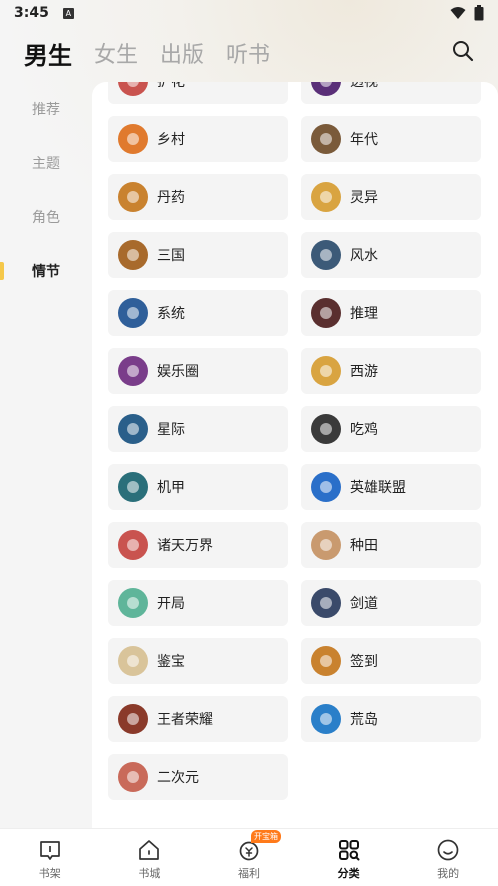 Image resolution: width=498 pixels, height=886 pixels. What do you see at coordinates (364, 140) in the screenshot?
I see `category-label: 年代` at bounding box center [364, 140].